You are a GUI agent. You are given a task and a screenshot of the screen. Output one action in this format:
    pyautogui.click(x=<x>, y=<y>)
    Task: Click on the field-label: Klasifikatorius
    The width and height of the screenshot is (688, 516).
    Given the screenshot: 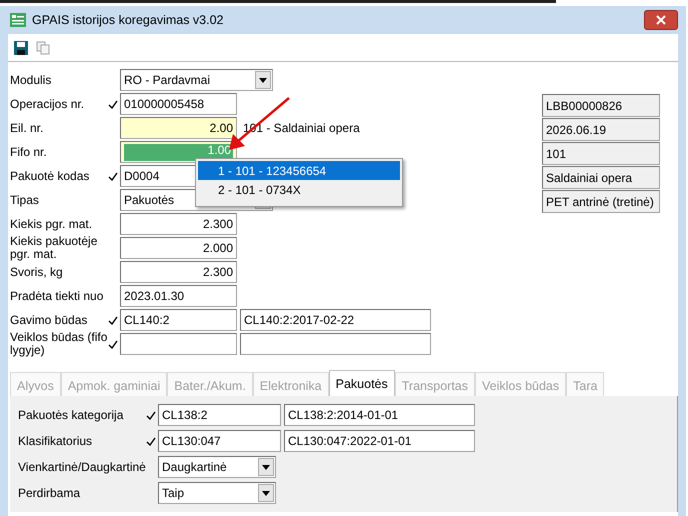 What is the action you would take?
    pyautogui.click(x=56, y=441)
    